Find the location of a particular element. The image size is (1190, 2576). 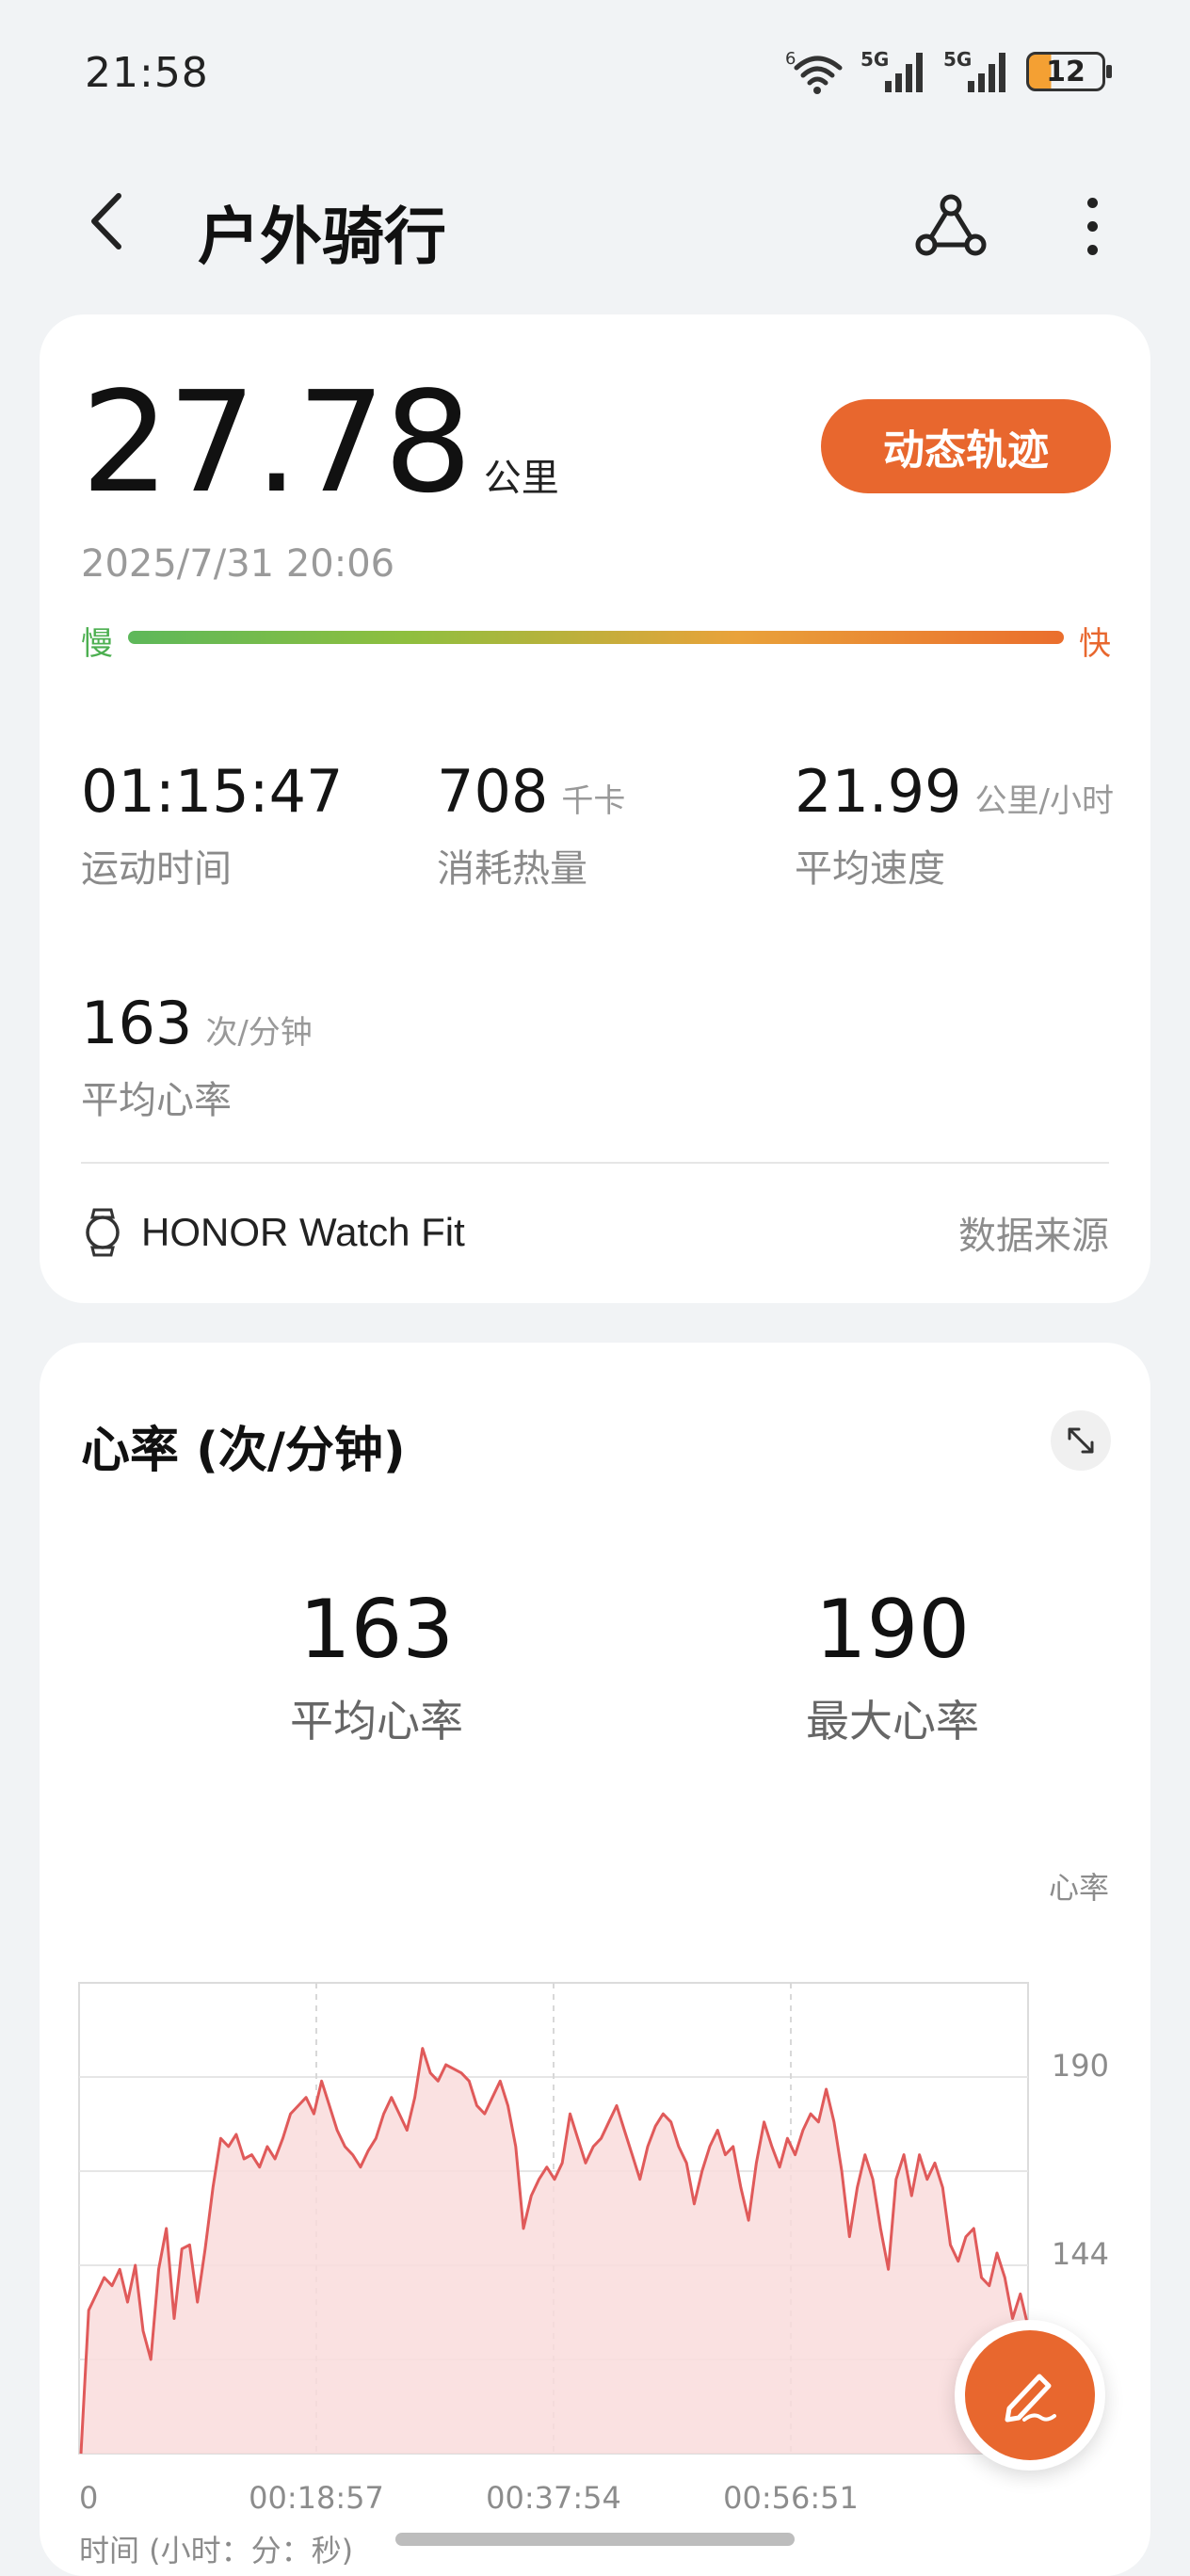

x-tick-label: 00:18:57 is located at coordinates (316, 2498).